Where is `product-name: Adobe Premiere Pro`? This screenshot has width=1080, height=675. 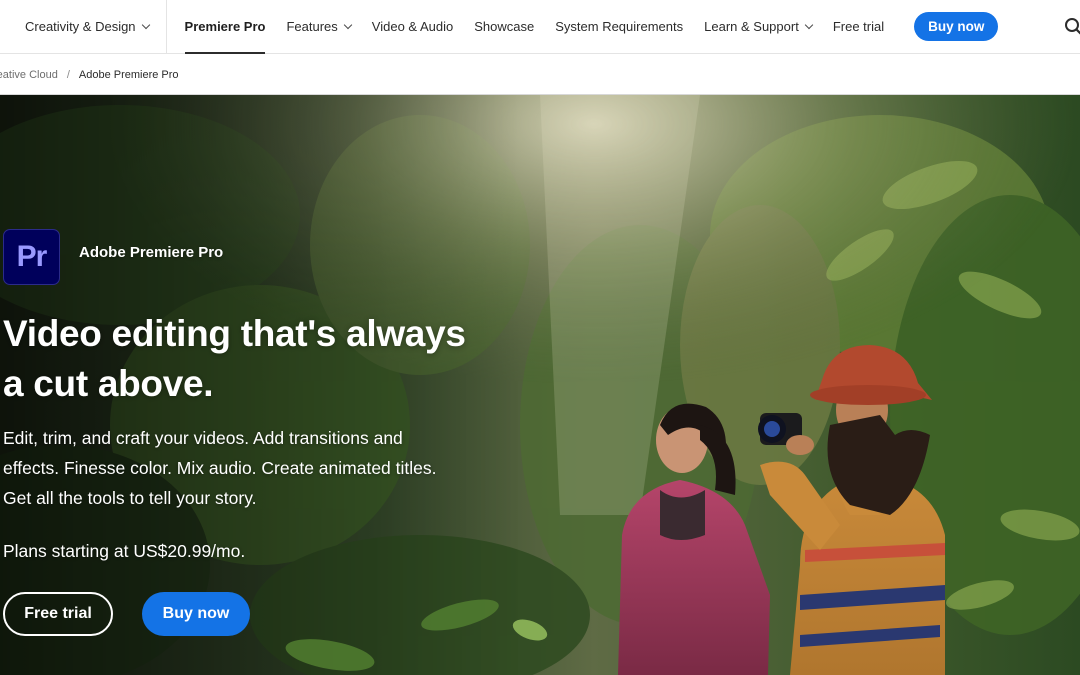
product-name: Adobe Premiere Pro is located at coordinates (151, 252).